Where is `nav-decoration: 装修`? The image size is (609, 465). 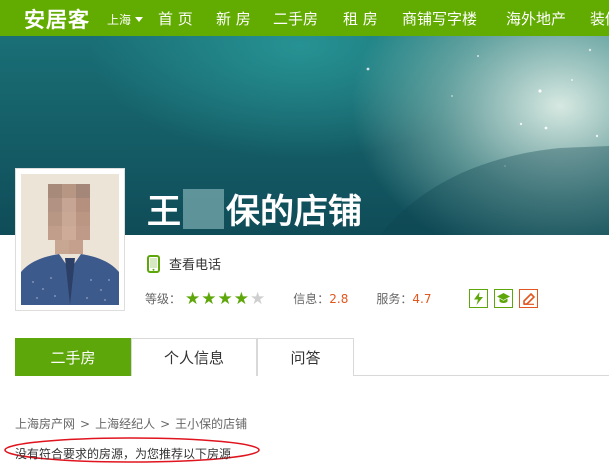 nav-decoration: 装修 is located at coordinates (599, 18).